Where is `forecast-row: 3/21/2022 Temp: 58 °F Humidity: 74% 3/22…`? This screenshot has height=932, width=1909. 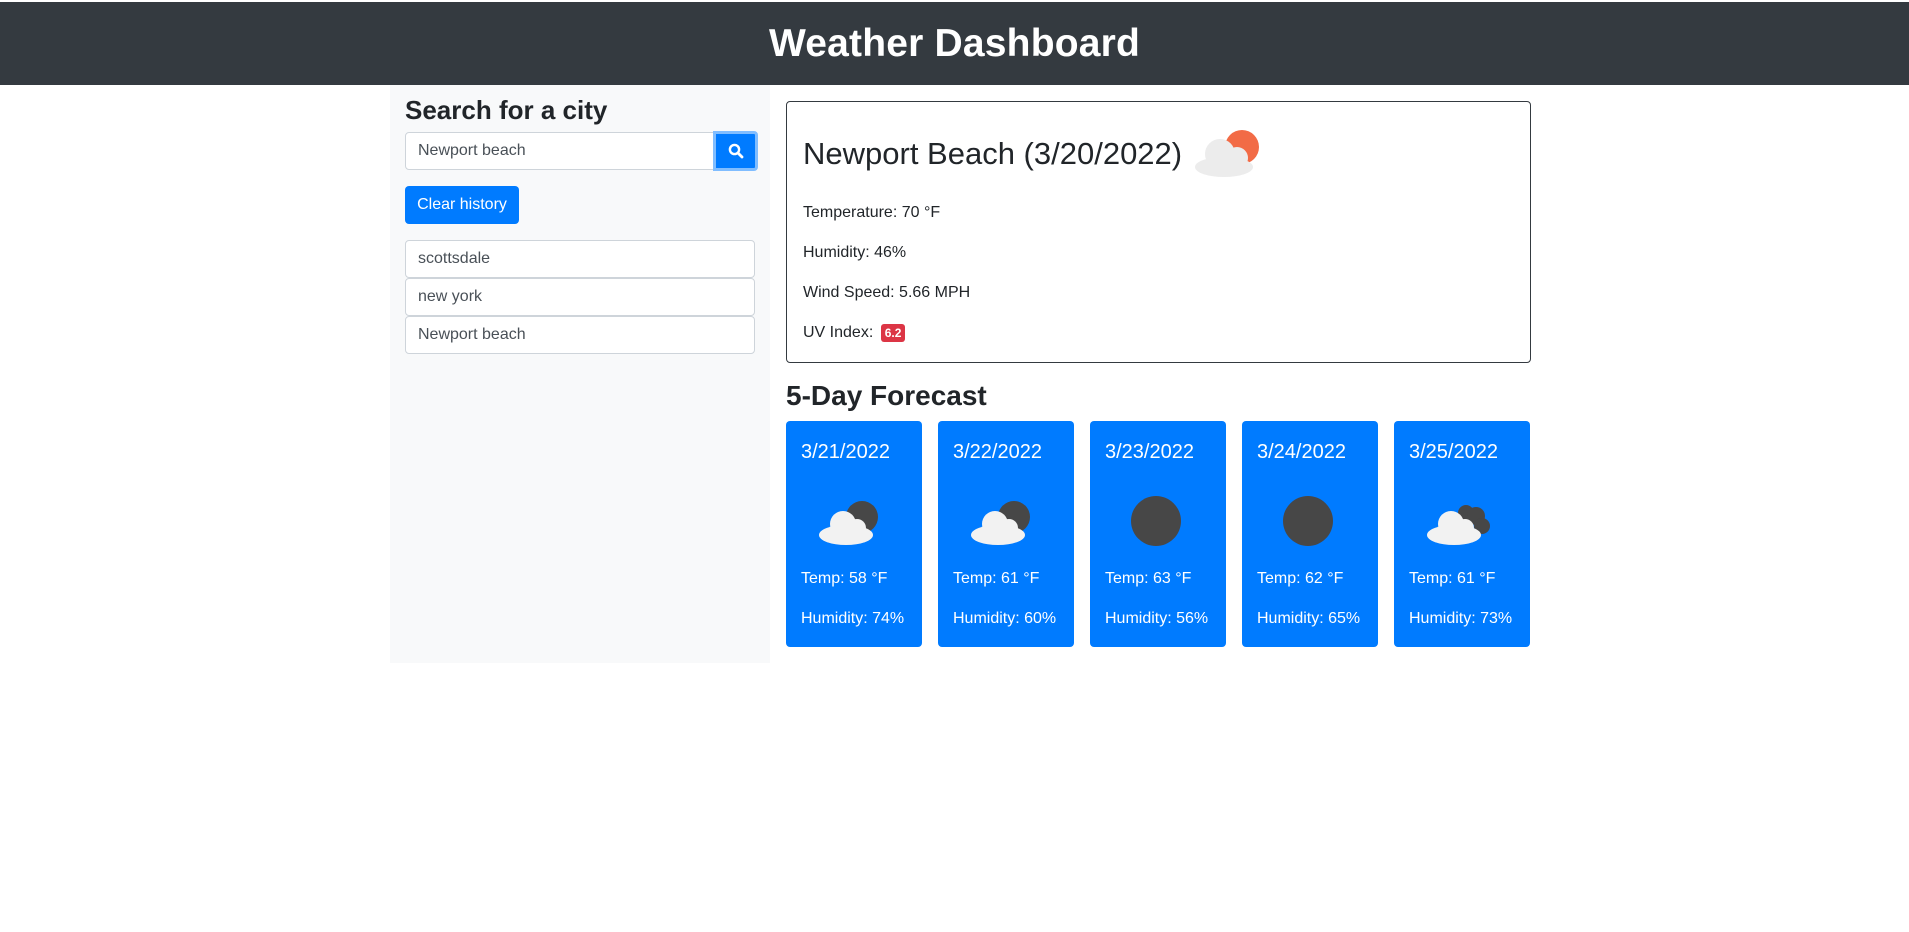
forecast-row: 3/21/2022 Temp: 58 °F Humidity: 74% 3/22… is located at coordinates (1158, 534).